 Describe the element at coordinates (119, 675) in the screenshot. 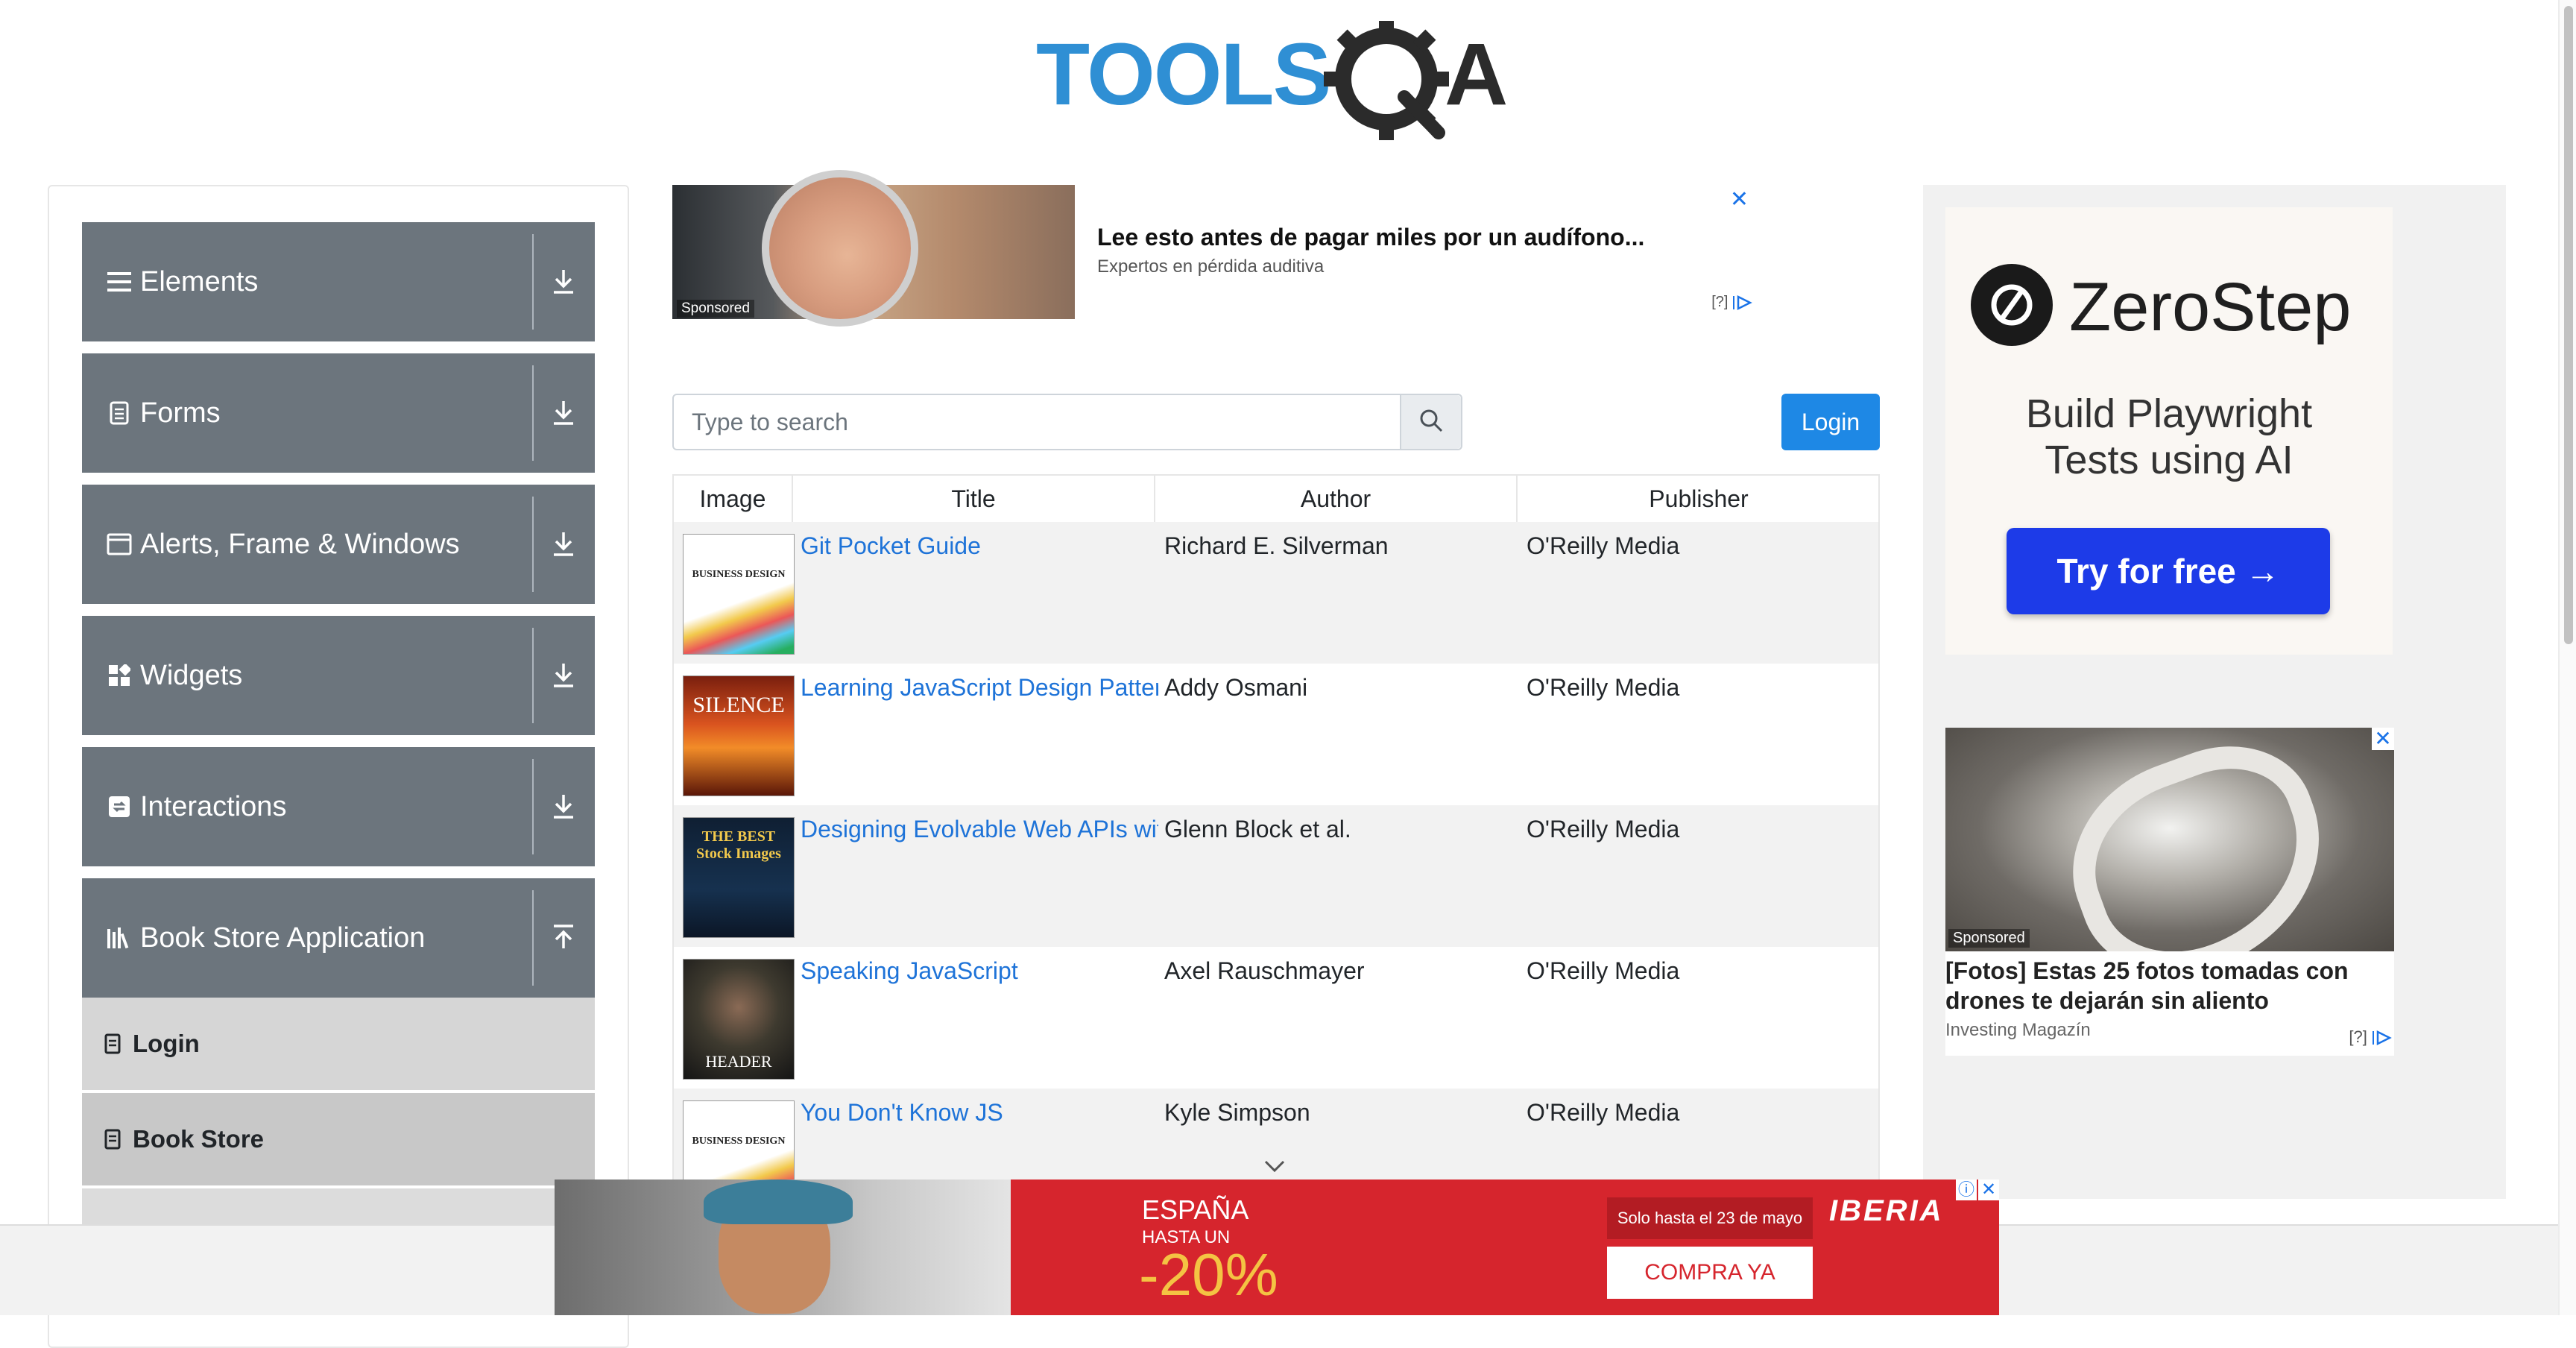

I see `widgets-icon` at that location.